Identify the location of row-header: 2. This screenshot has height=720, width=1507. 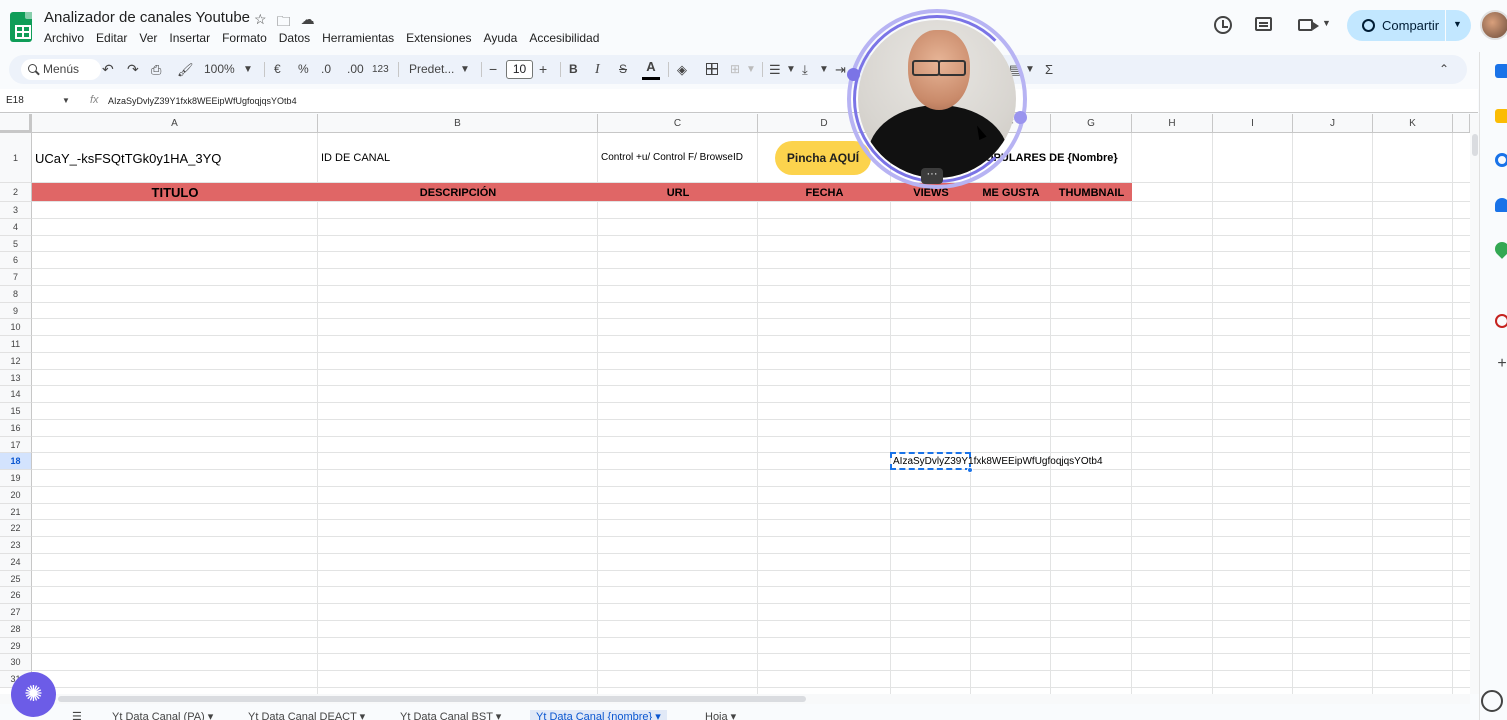
(16, 192).